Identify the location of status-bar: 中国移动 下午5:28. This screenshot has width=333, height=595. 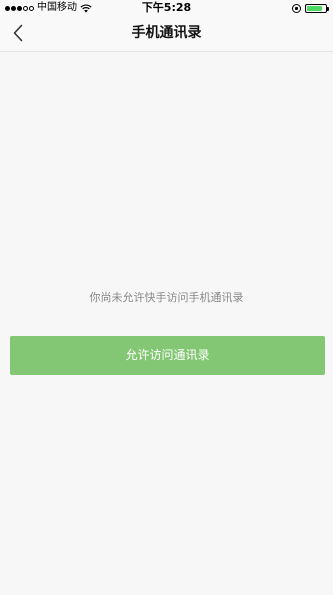
(166, 8).